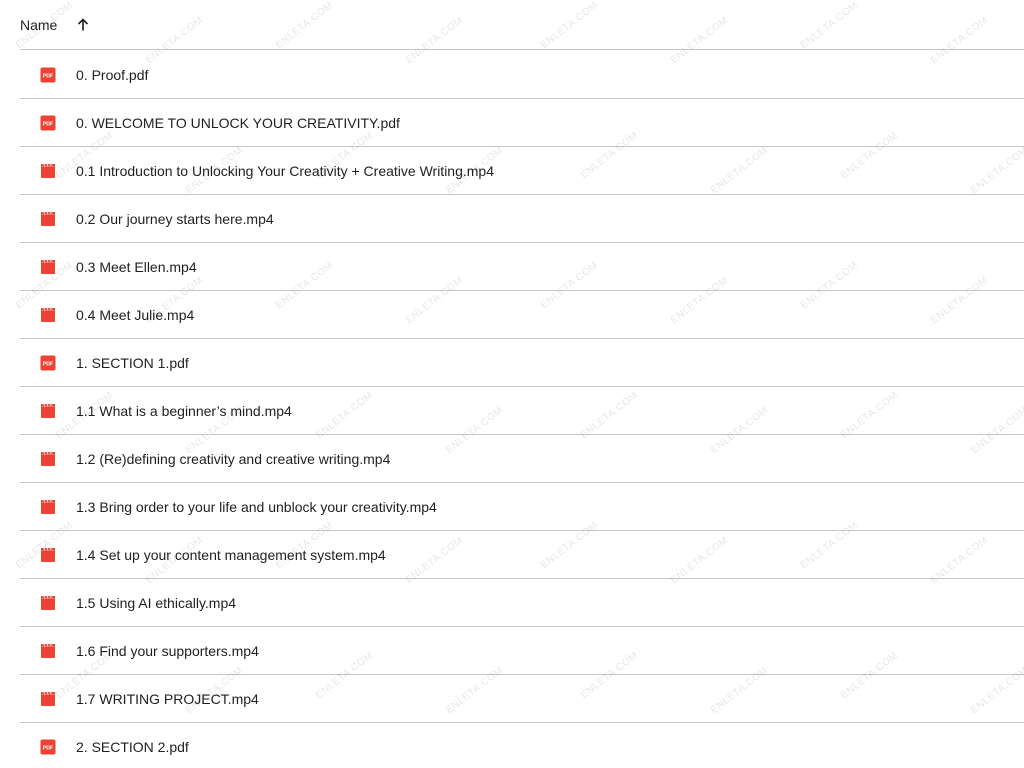 This screenshot has height=768, width=1024. I want to click on file-row: 1.1 What is a beginner’s mind.mp4, so click(522, 411).